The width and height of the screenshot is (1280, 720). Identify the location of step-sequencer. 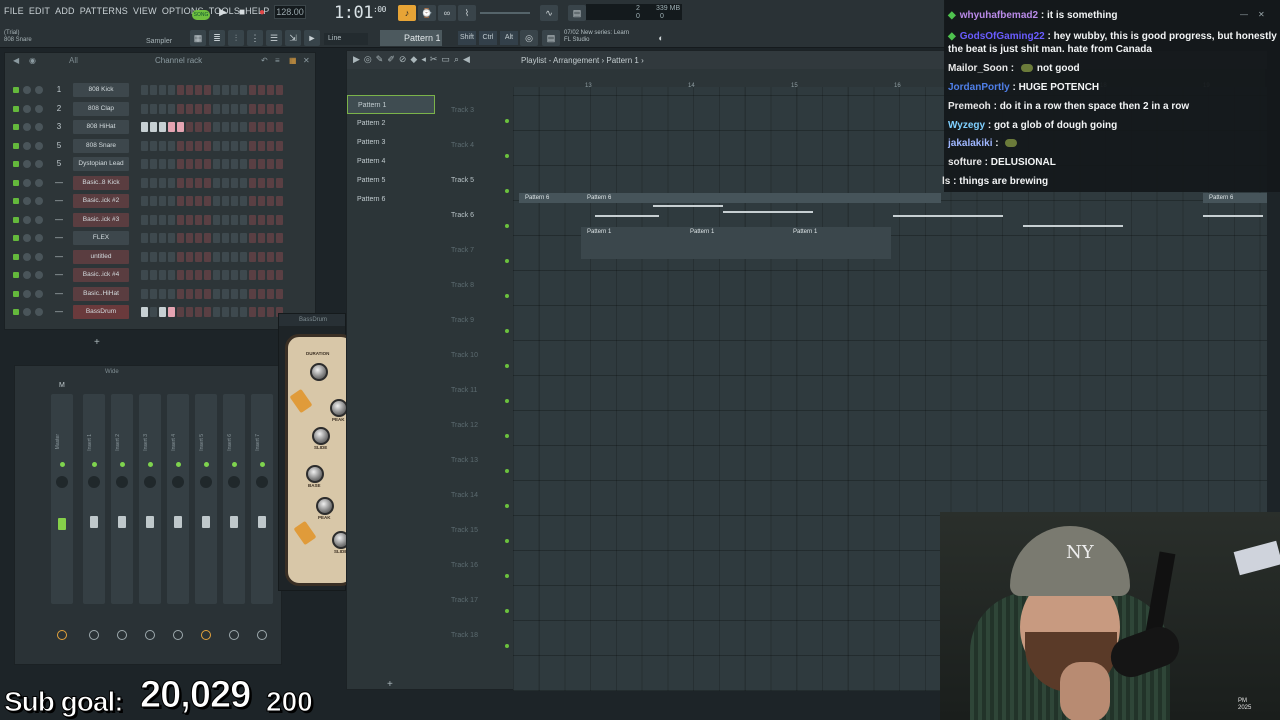
(212, 275).